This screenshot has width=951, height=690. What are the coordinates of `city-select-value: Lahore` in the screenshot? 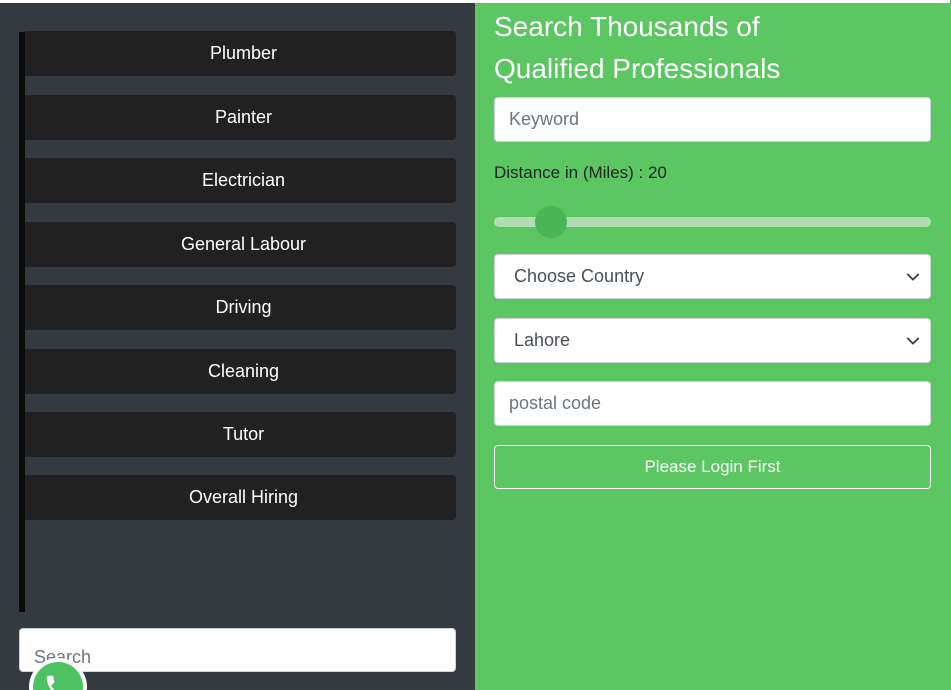 It's located at (542, 340).